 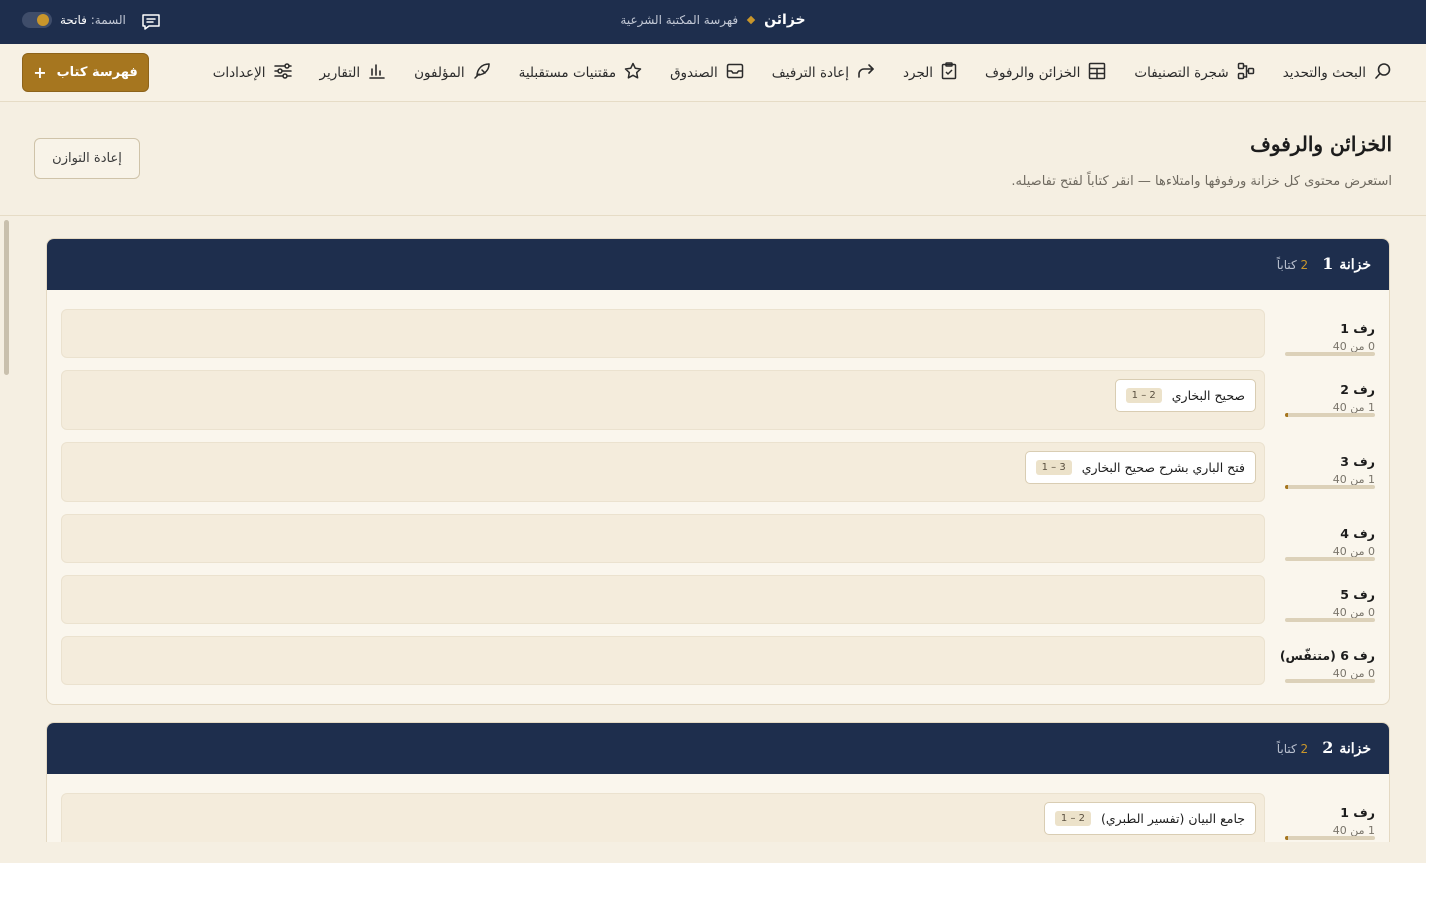 I want to click on book-chip: صحيح البخاري 1 – 2, so click(x=1185, y=395).